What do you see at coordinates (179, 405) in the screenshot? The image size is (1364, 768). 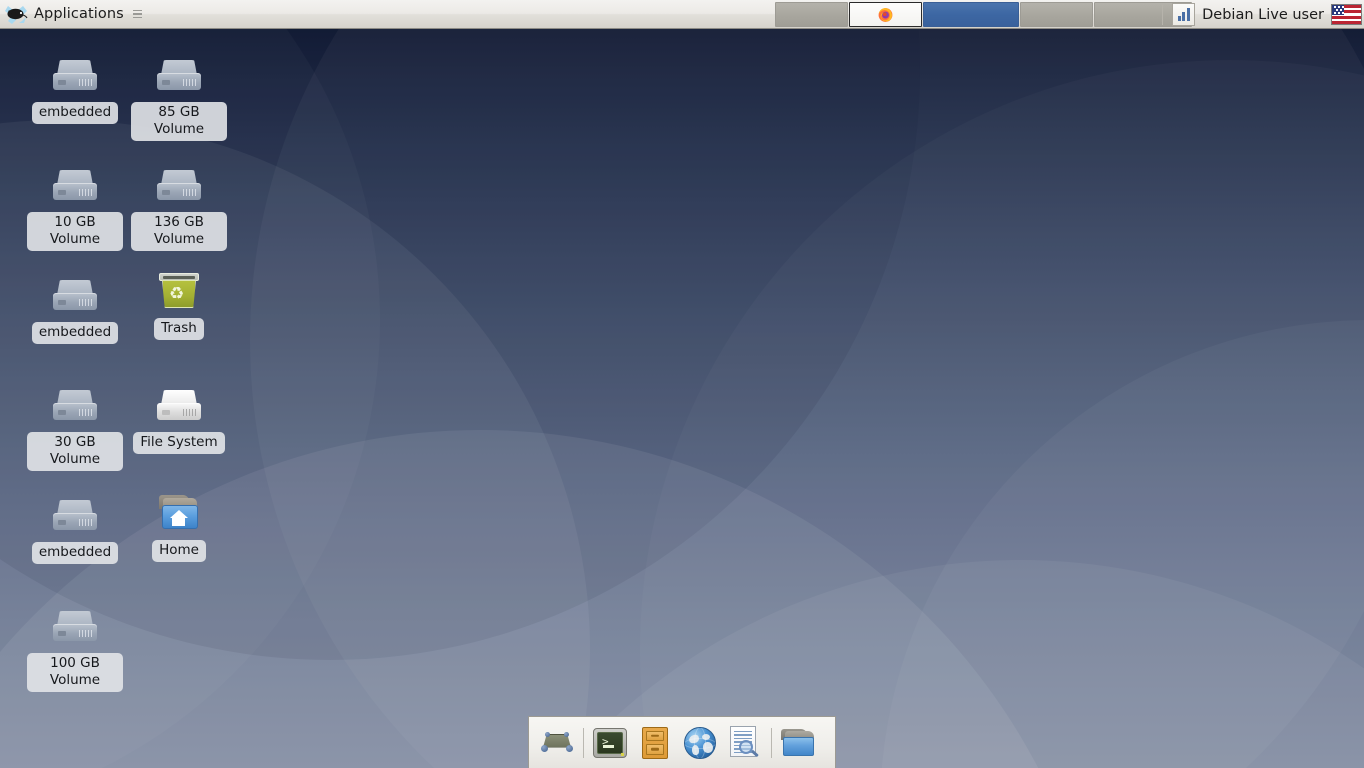 I see `file-system-icon` at bounding box center [179, 405].